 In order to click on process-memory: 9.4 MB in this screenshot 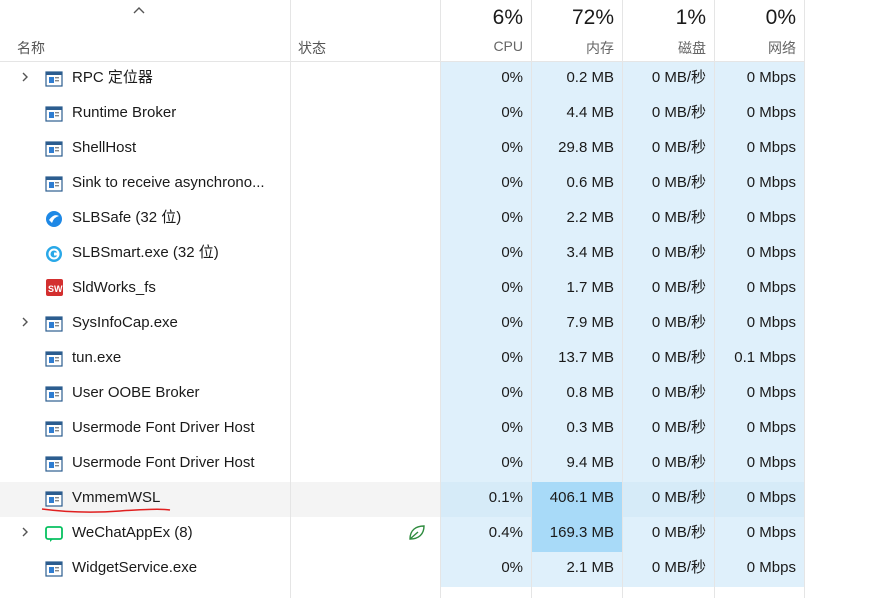, I will do `click(576, 464)`.